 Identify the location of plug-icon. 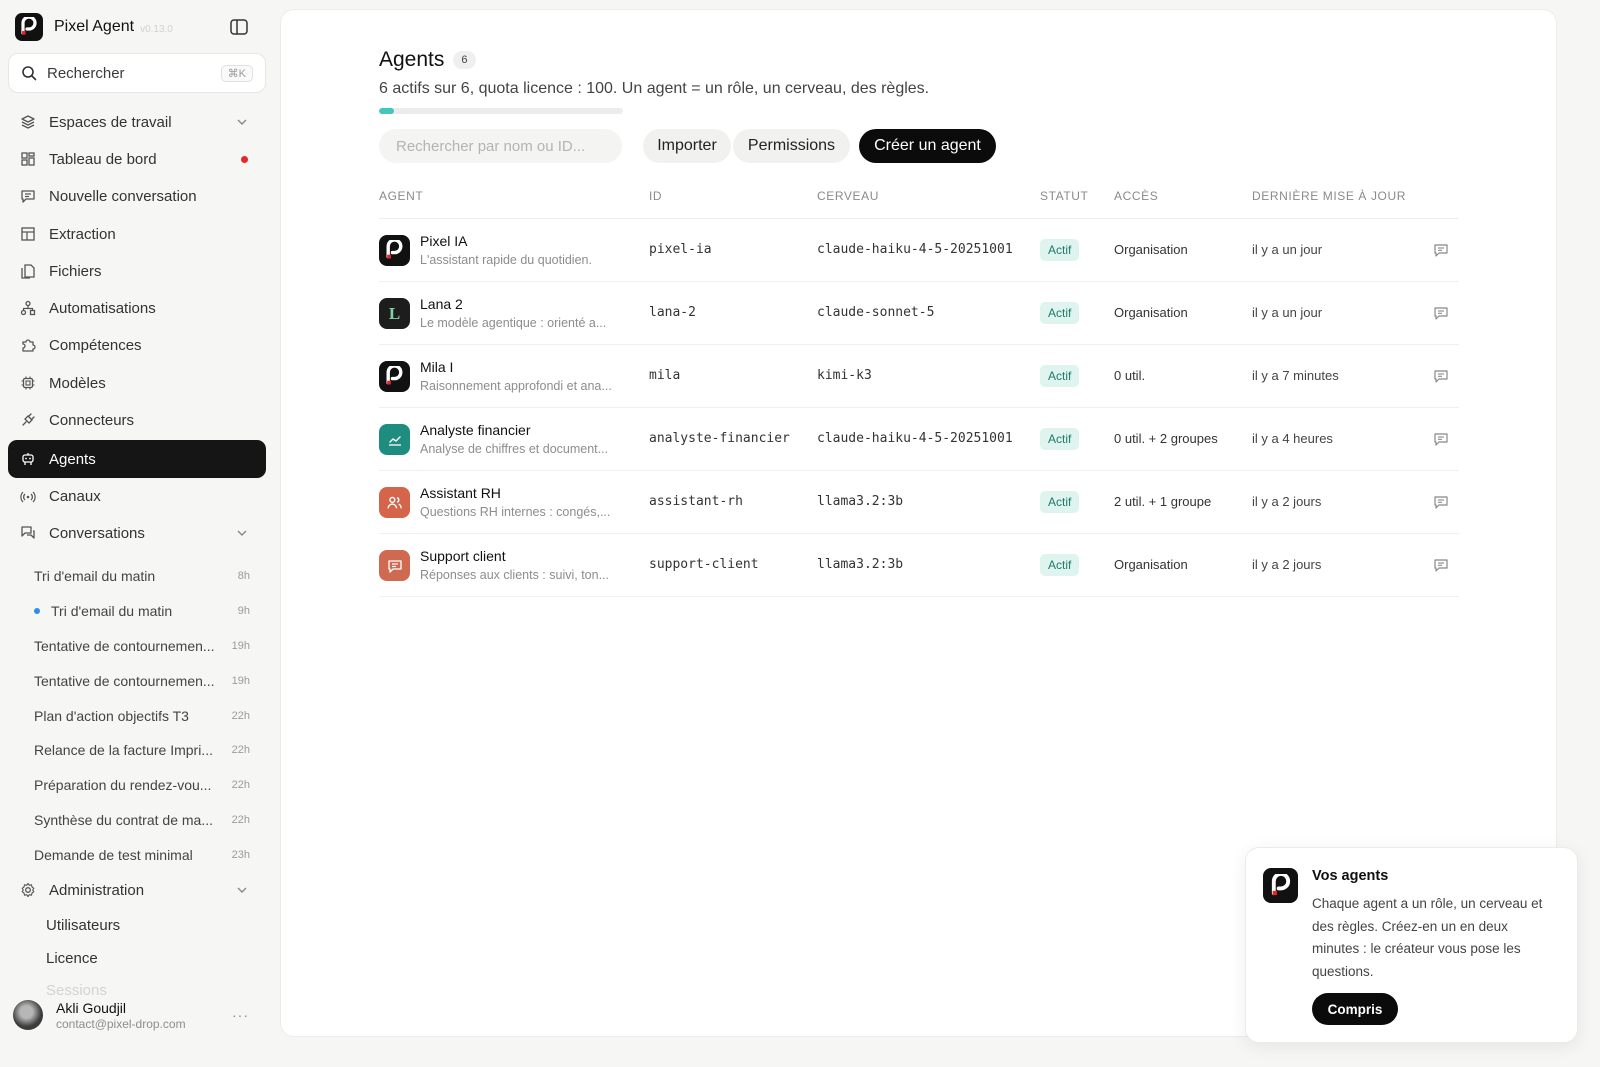
(28, 420).